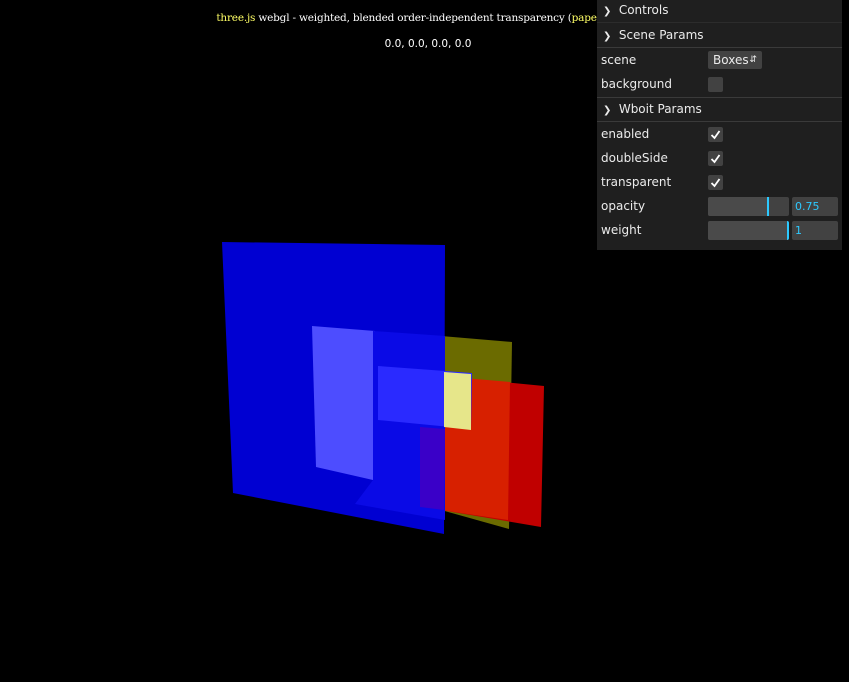 The width and height of the screenshot is (849, 682). Describe the element at coordinates (625, 134) in the screenshot. I see `enabled-label: enabled` at that location.